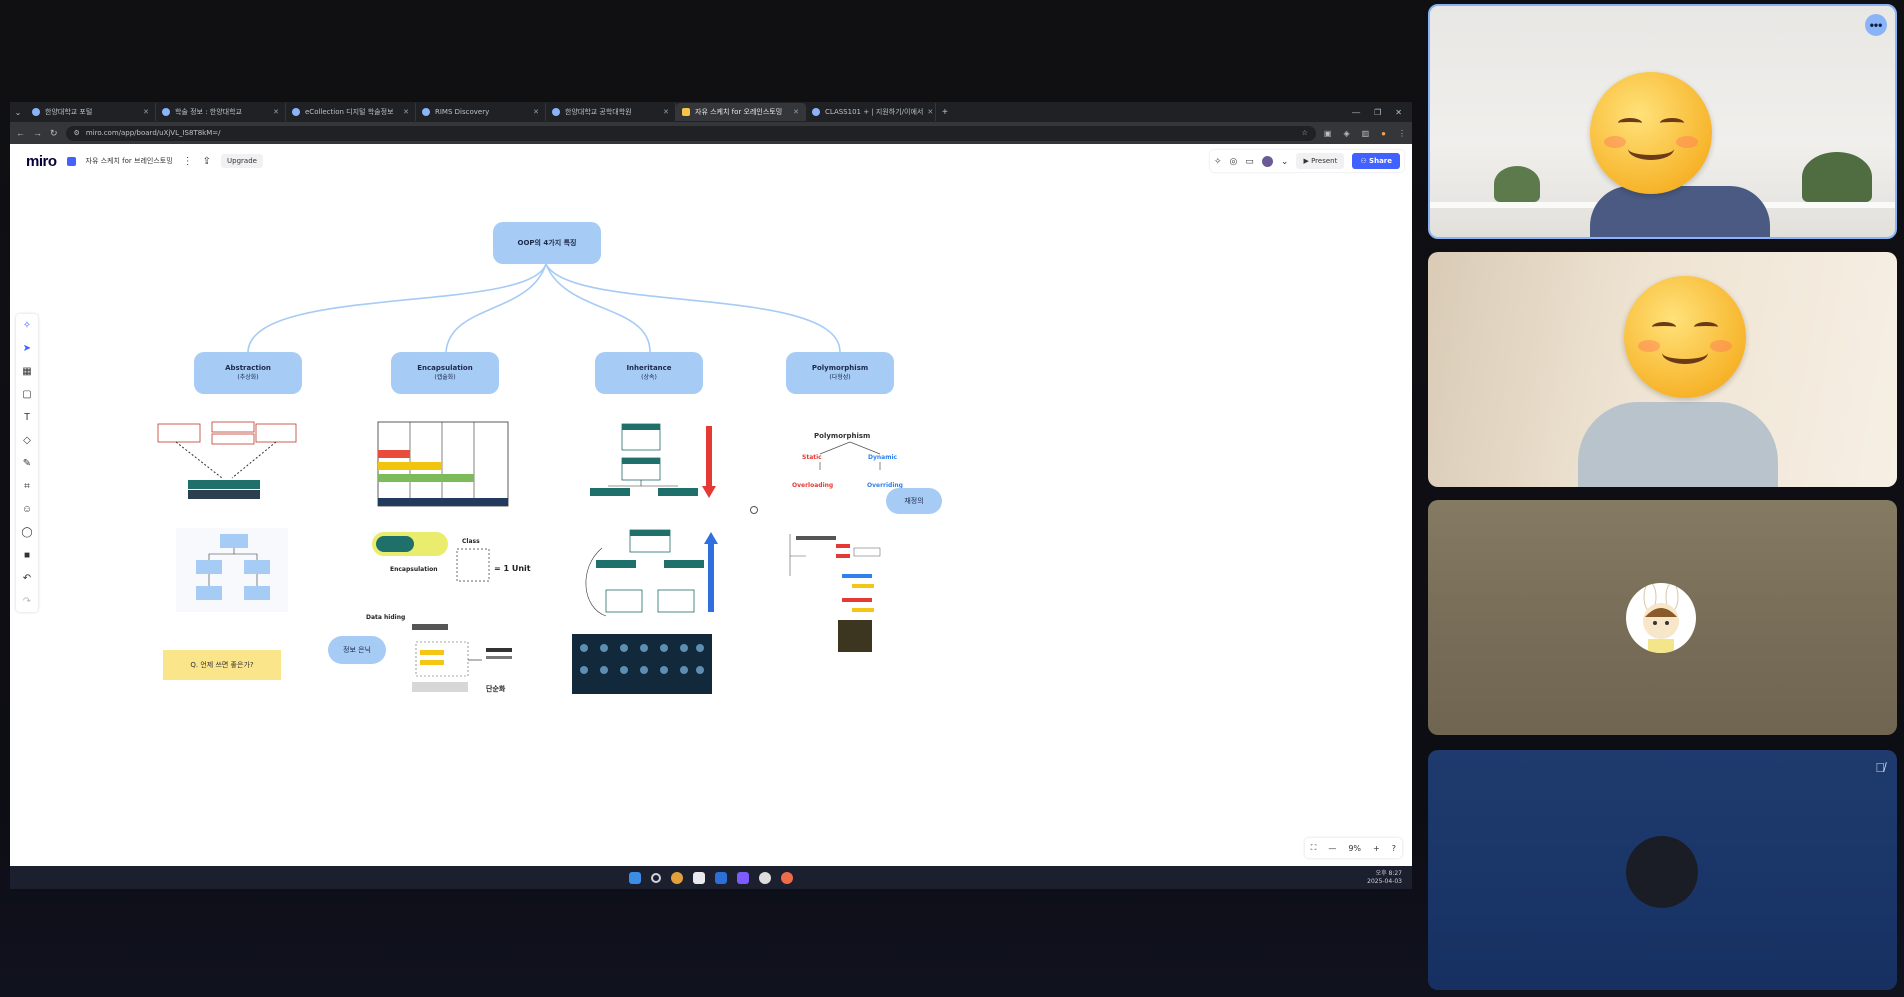 The image size is (1904, 997). Describe the element at coordinates (496, 689) in the screenshot. I see `simplify-label: 단순화` at that location.